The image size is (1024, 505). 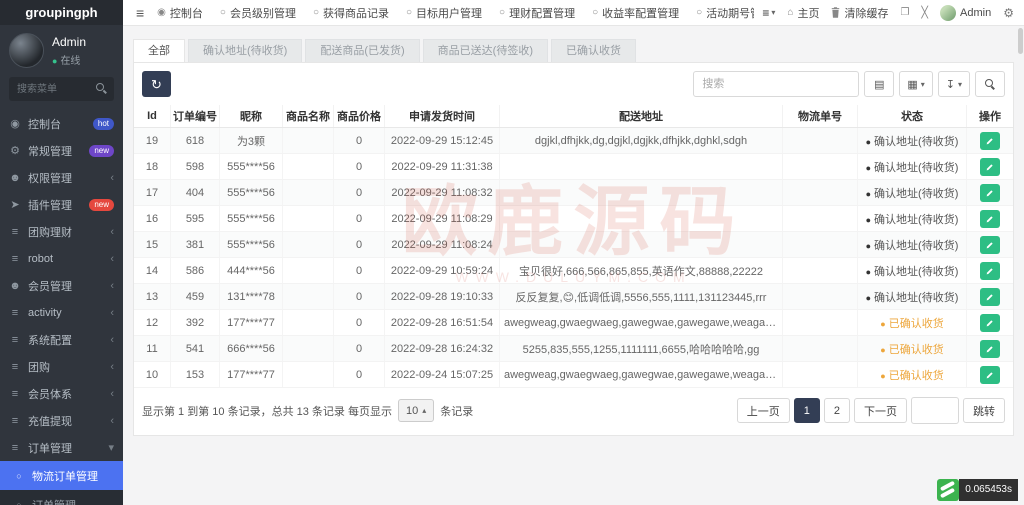 I want to click on cell-apply_time: 2022-09-24 15:07:25, so click(x=442, y=374).